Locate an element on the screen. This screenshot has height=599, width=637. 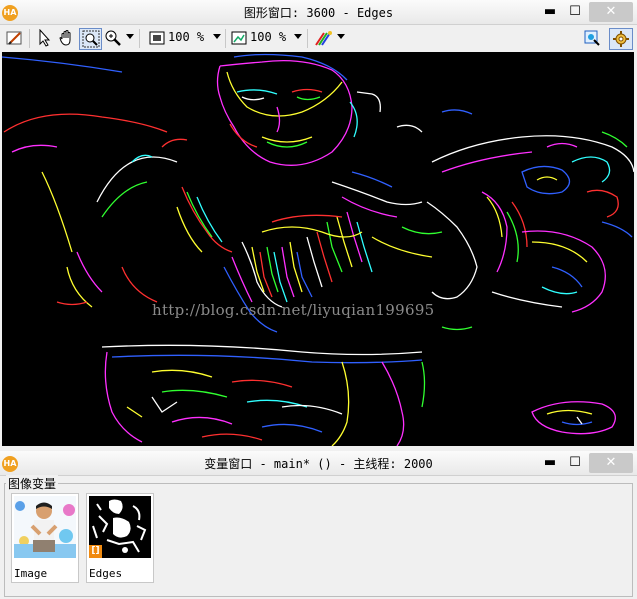
feature-inspect-icon is located at coordinates (592, 38).